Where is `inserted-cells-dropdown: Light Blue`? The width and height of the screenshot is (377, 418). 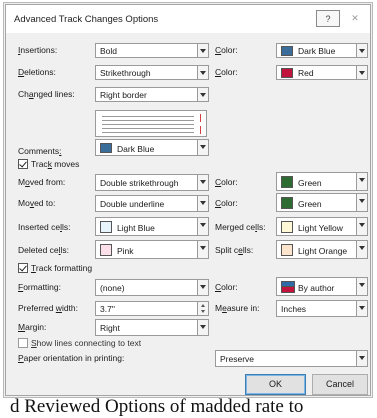 inserted-cells-dropdown: Light Blue is located at coordinates (152, 226).